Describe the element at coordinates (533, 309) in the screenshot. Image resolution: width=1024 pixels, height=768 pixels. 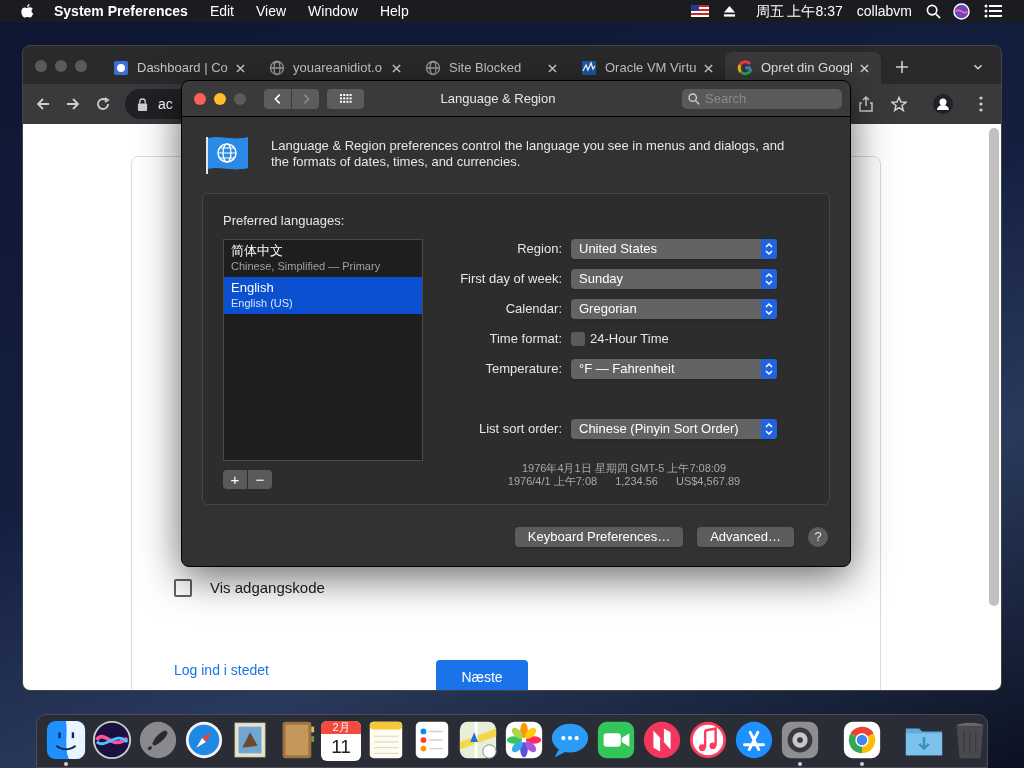
I see `setting-label: Calendar:` at that location.